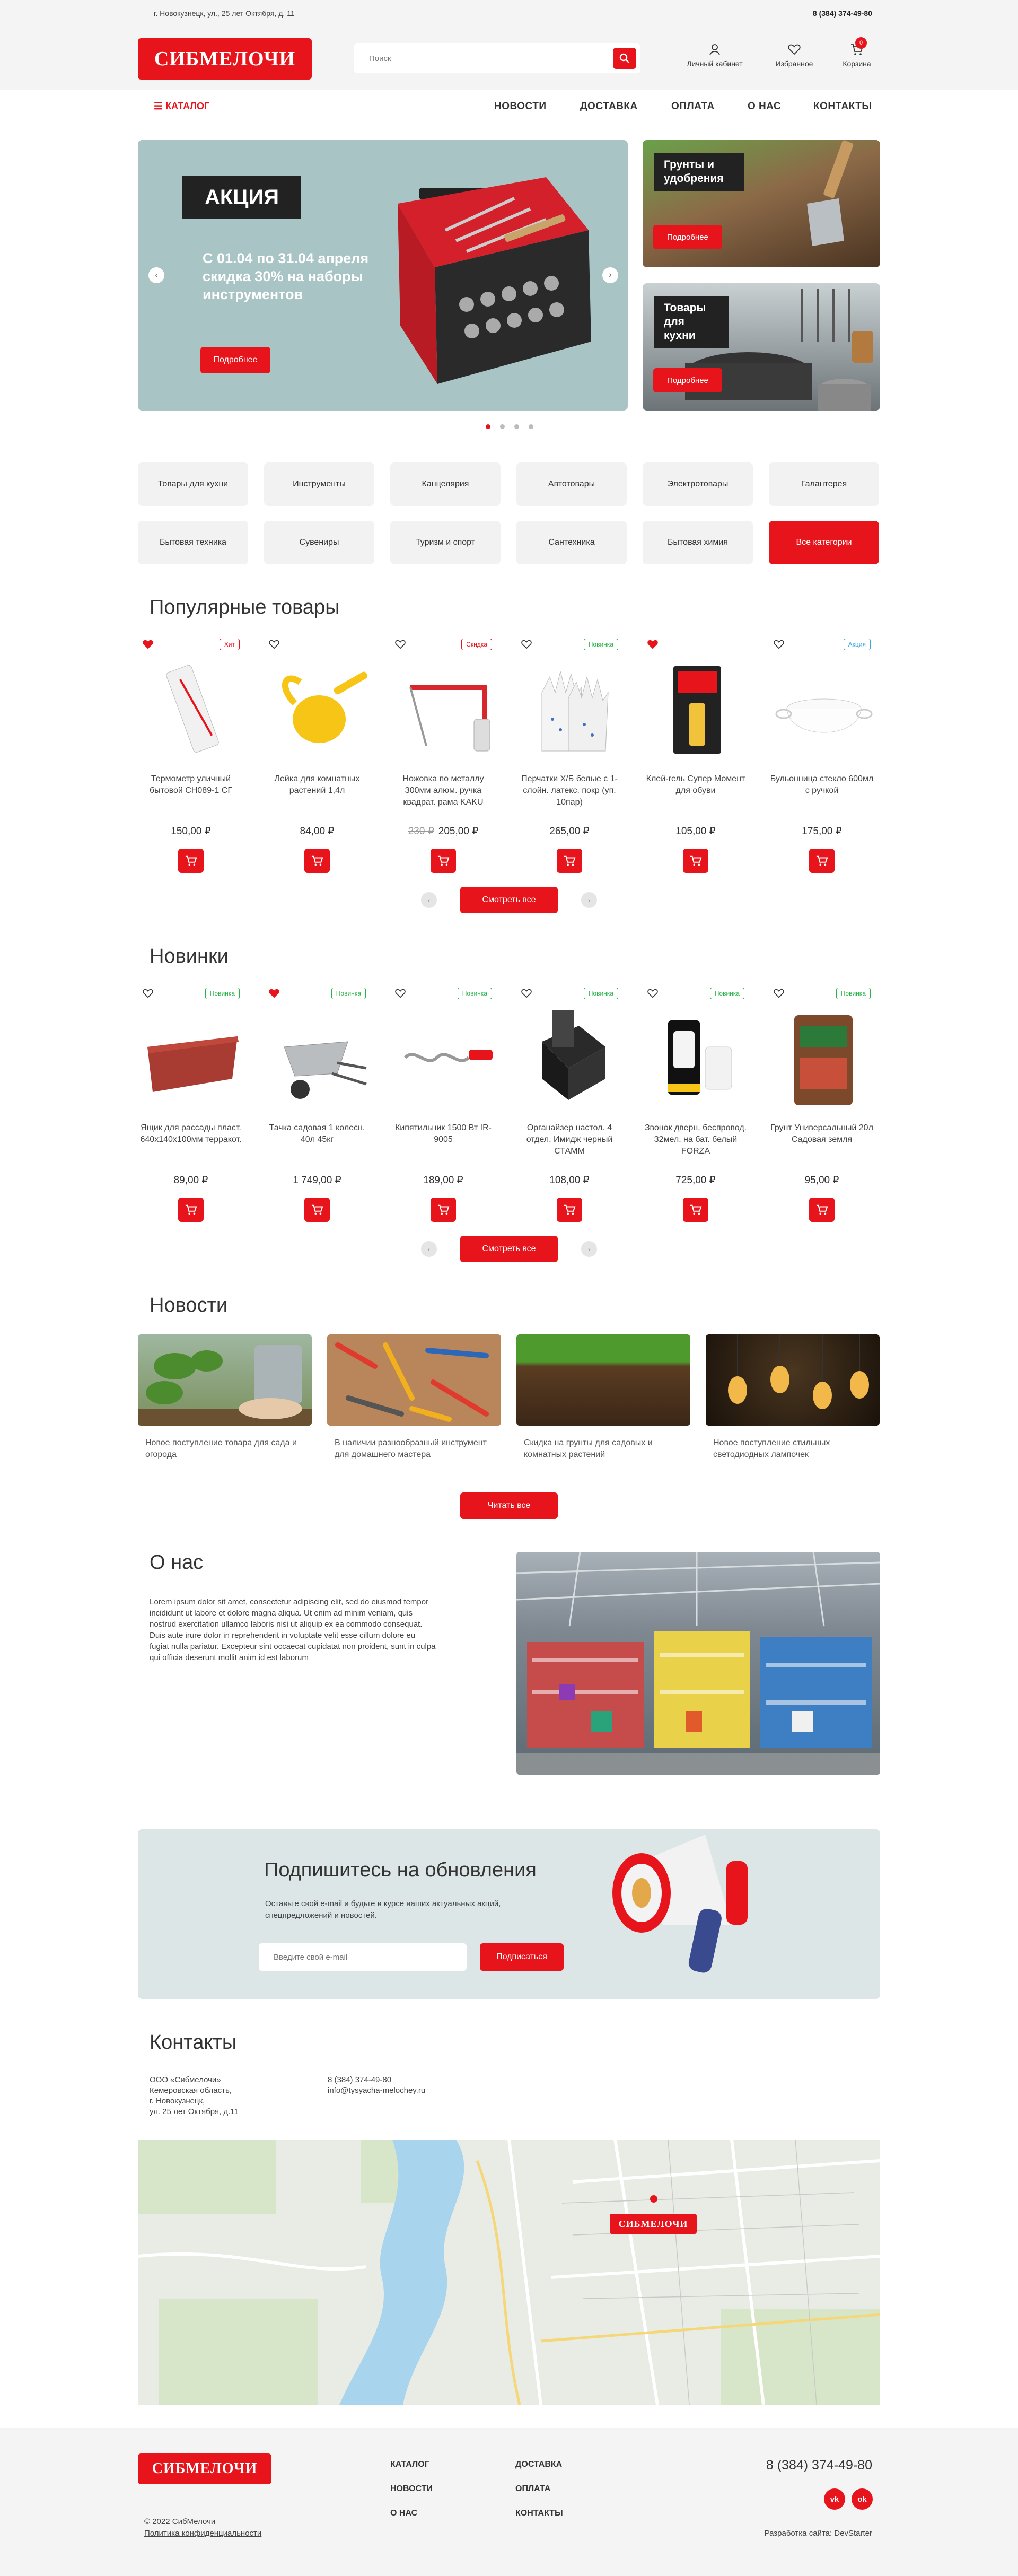 The height and width of the screenshot is (2576, 1018). I want to click on nav-news: НОВОСТИ, so click(520, 106).